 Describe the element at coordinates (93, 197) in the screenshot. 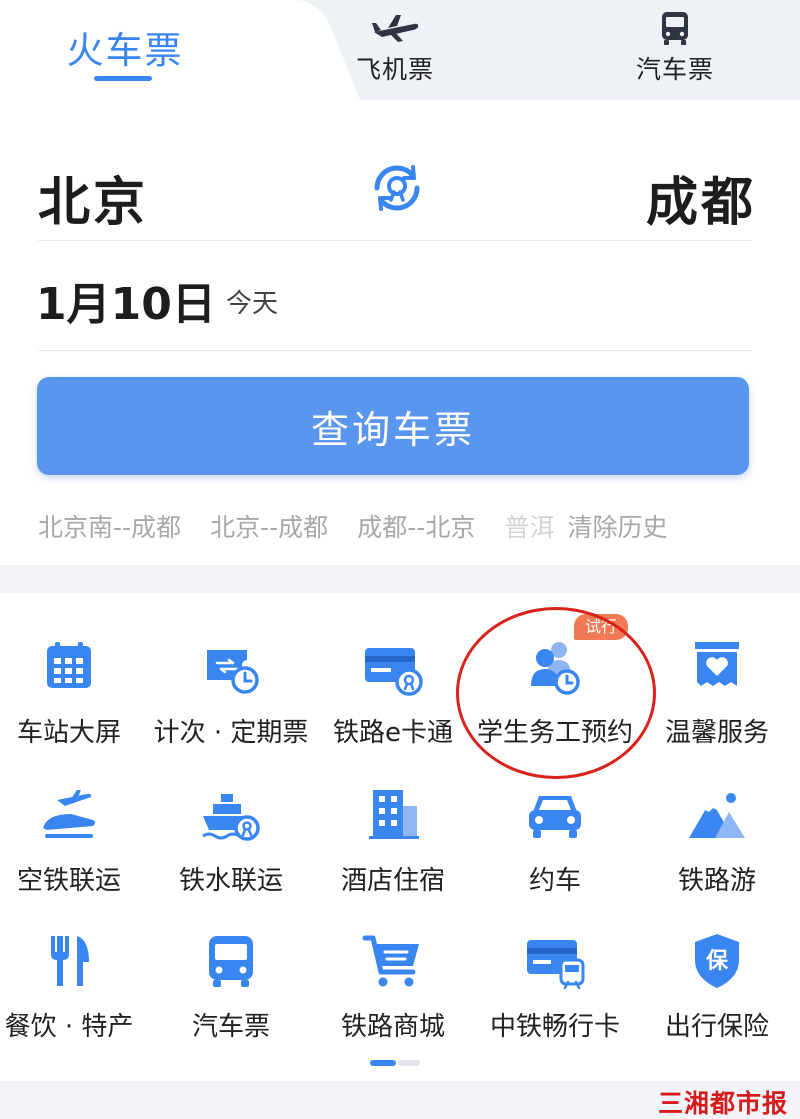

I see `departure-city: 北京` at that location.